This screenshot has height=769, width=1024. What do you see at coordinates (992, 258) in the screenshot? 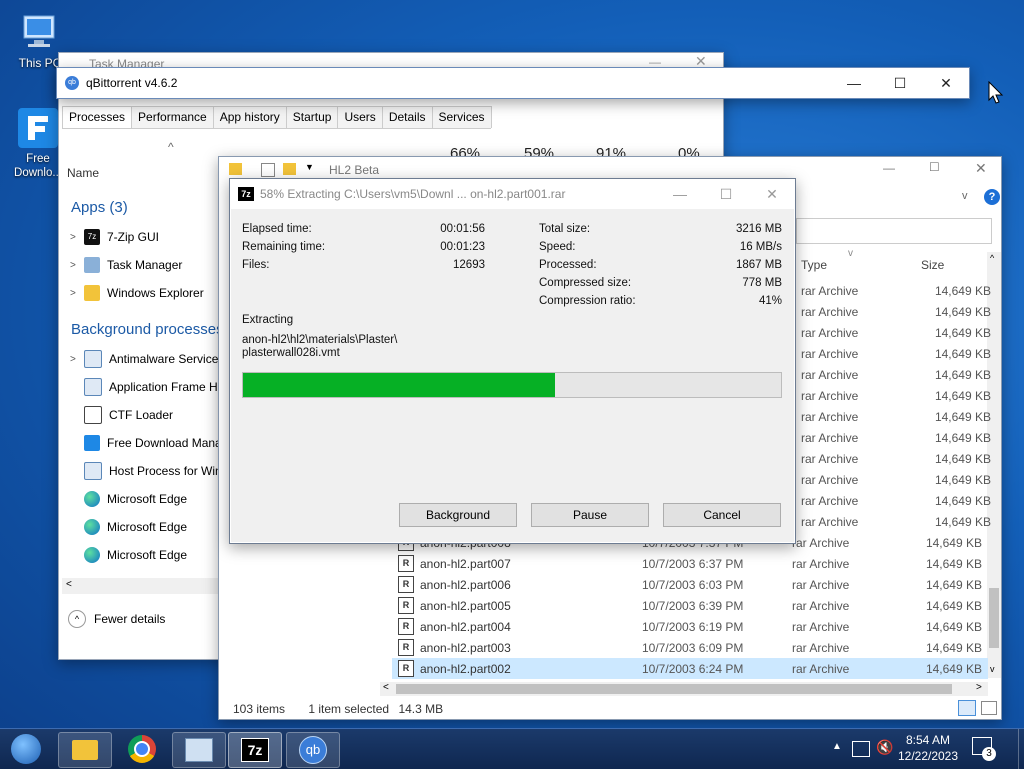
I see `chevron-up-icon: ^` at bounding box center [992, 258].